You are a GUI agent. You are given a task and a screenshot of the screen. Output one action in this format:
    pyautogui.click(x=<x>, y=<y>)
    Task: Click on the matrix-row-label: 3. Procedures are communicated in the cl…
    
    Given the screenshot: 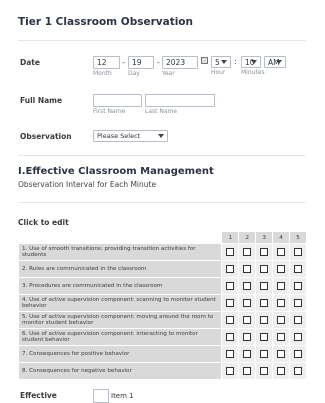 What is the action you would take?
    pyautogui.click(x=120, y=286)
    